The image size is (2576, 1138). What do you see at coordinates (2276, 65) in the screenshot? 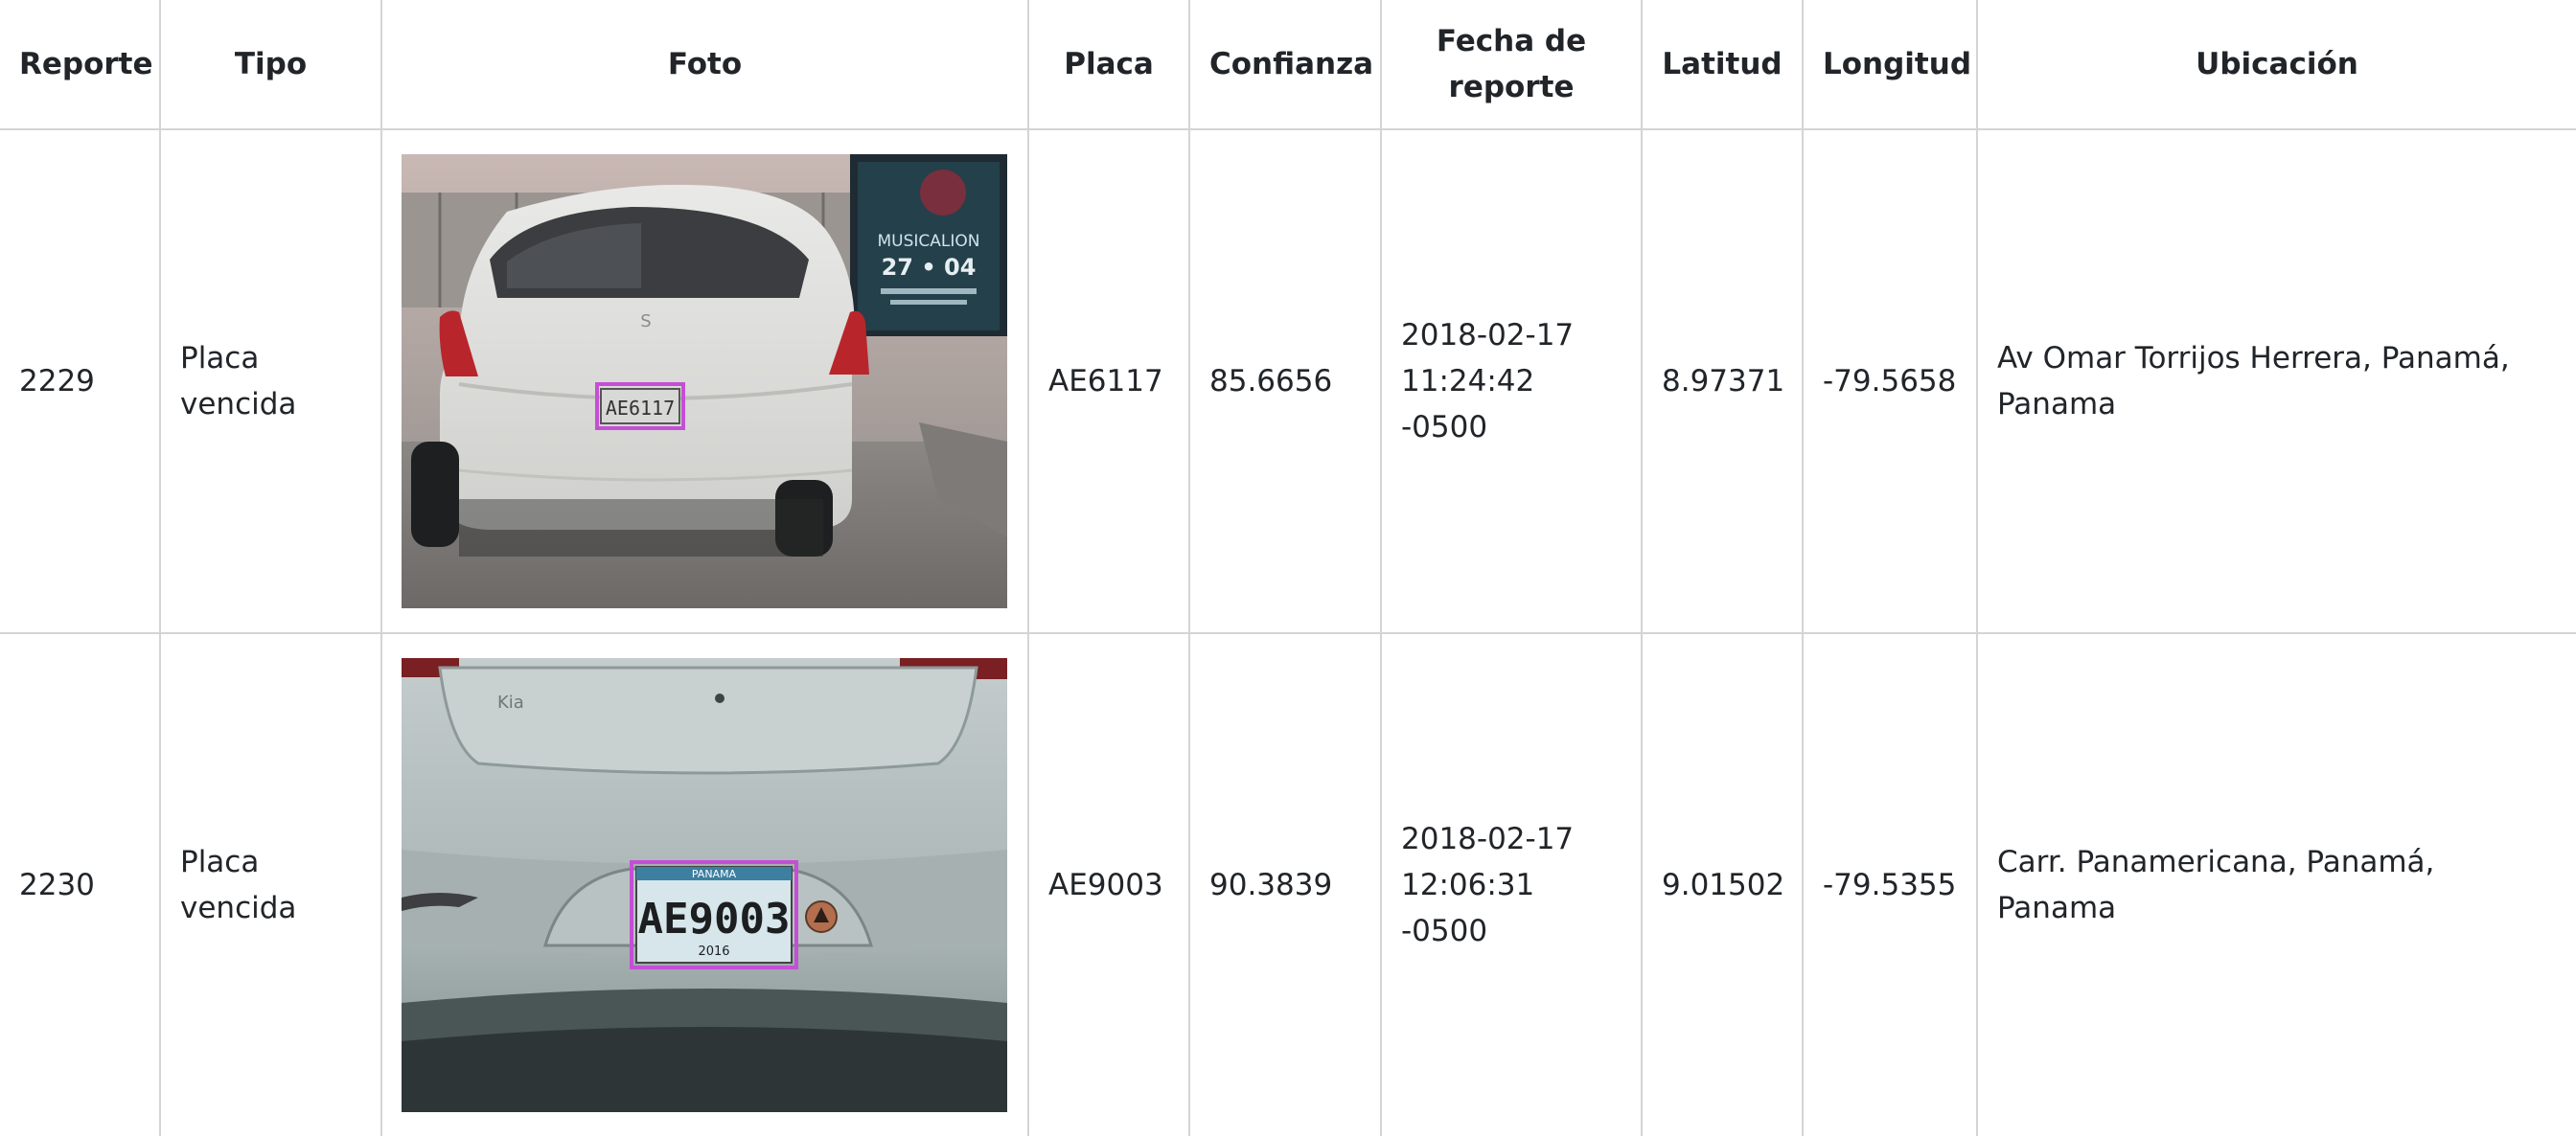
I see `header-ubicacion: Ubicación` at bounding box center [2276, 65].